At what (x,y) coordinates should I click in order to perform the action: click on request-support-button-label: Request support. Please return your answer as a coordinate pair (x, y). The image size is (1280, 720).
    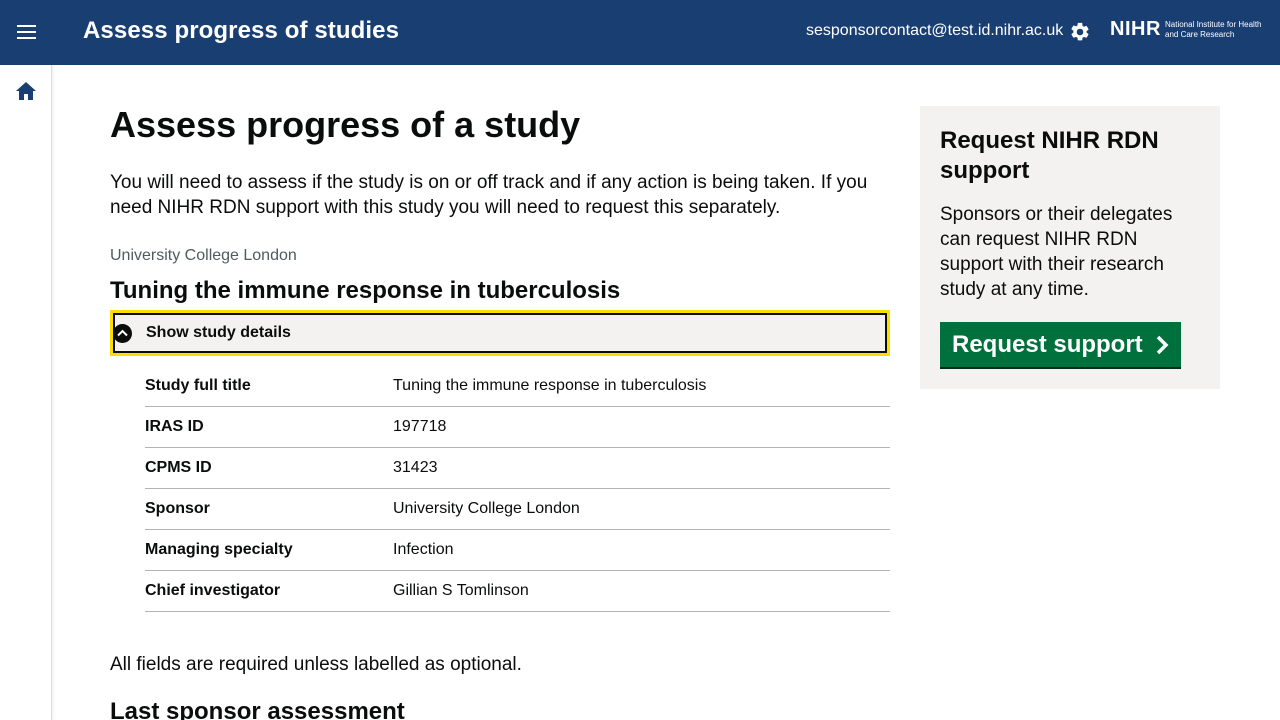
    Looking at the image, I should click on (1047, 344).